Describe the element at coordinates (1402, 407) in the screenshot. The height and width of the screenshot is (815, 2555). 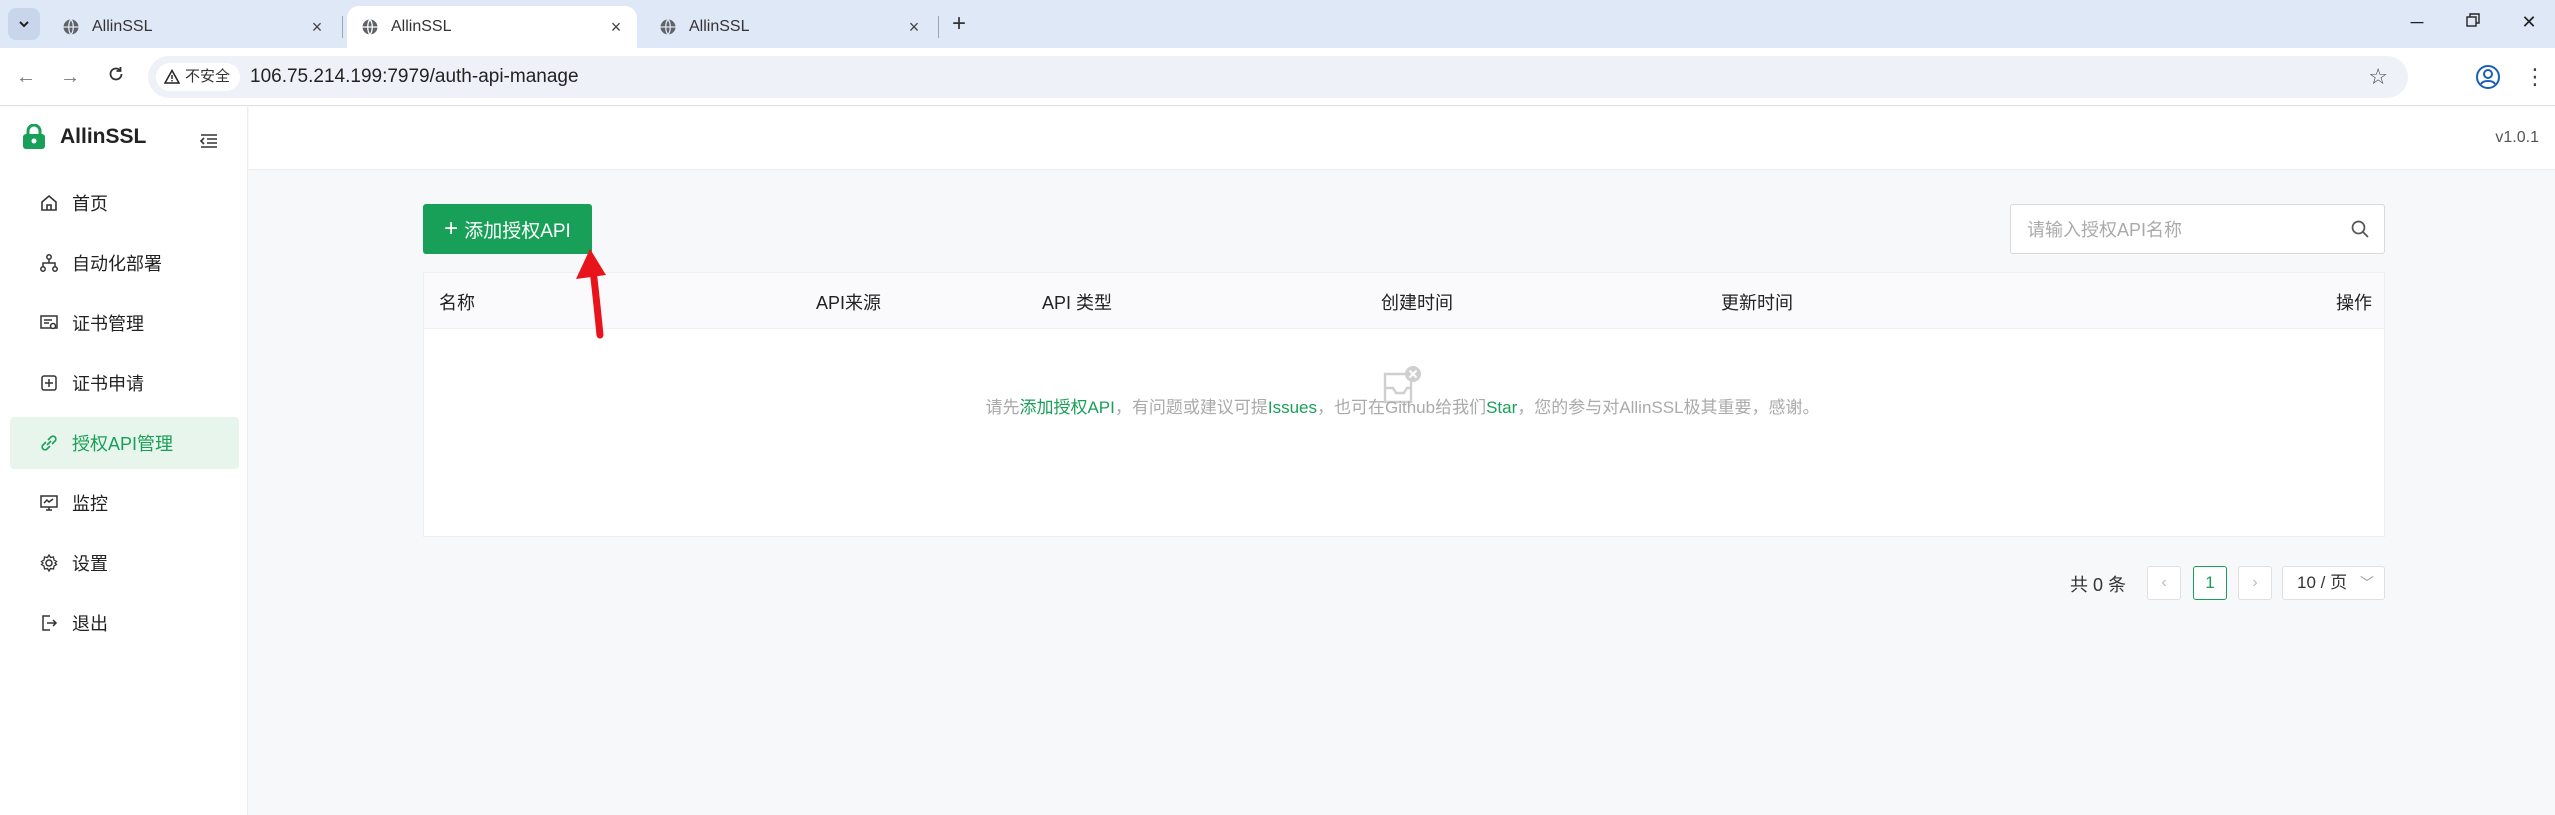
I see `empty-text-middle2: ，也可在Github给我们` at that location.